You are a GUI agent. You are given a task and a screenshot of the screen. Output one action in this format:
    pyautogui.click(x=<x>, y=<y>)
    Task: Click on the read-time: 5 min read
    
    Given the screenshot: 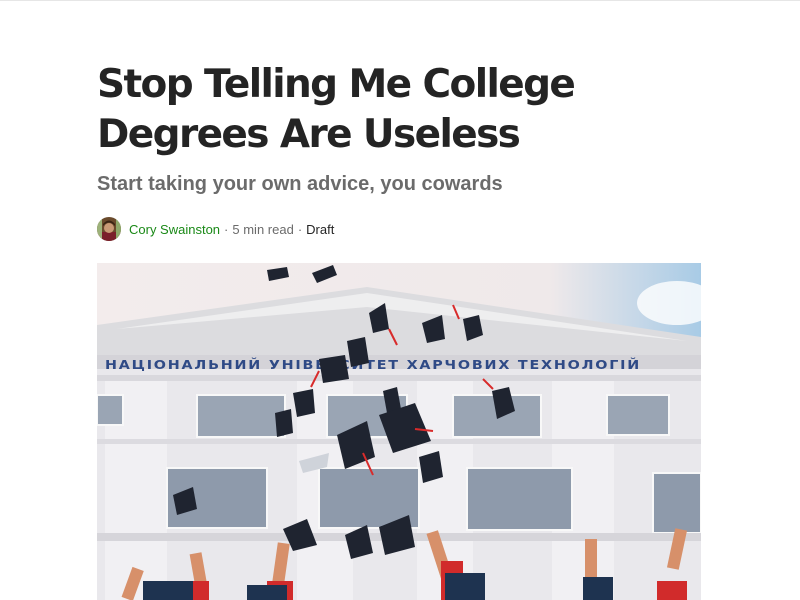 What is the action you would take?
    pyautogui.click(x=263, y=229)
    